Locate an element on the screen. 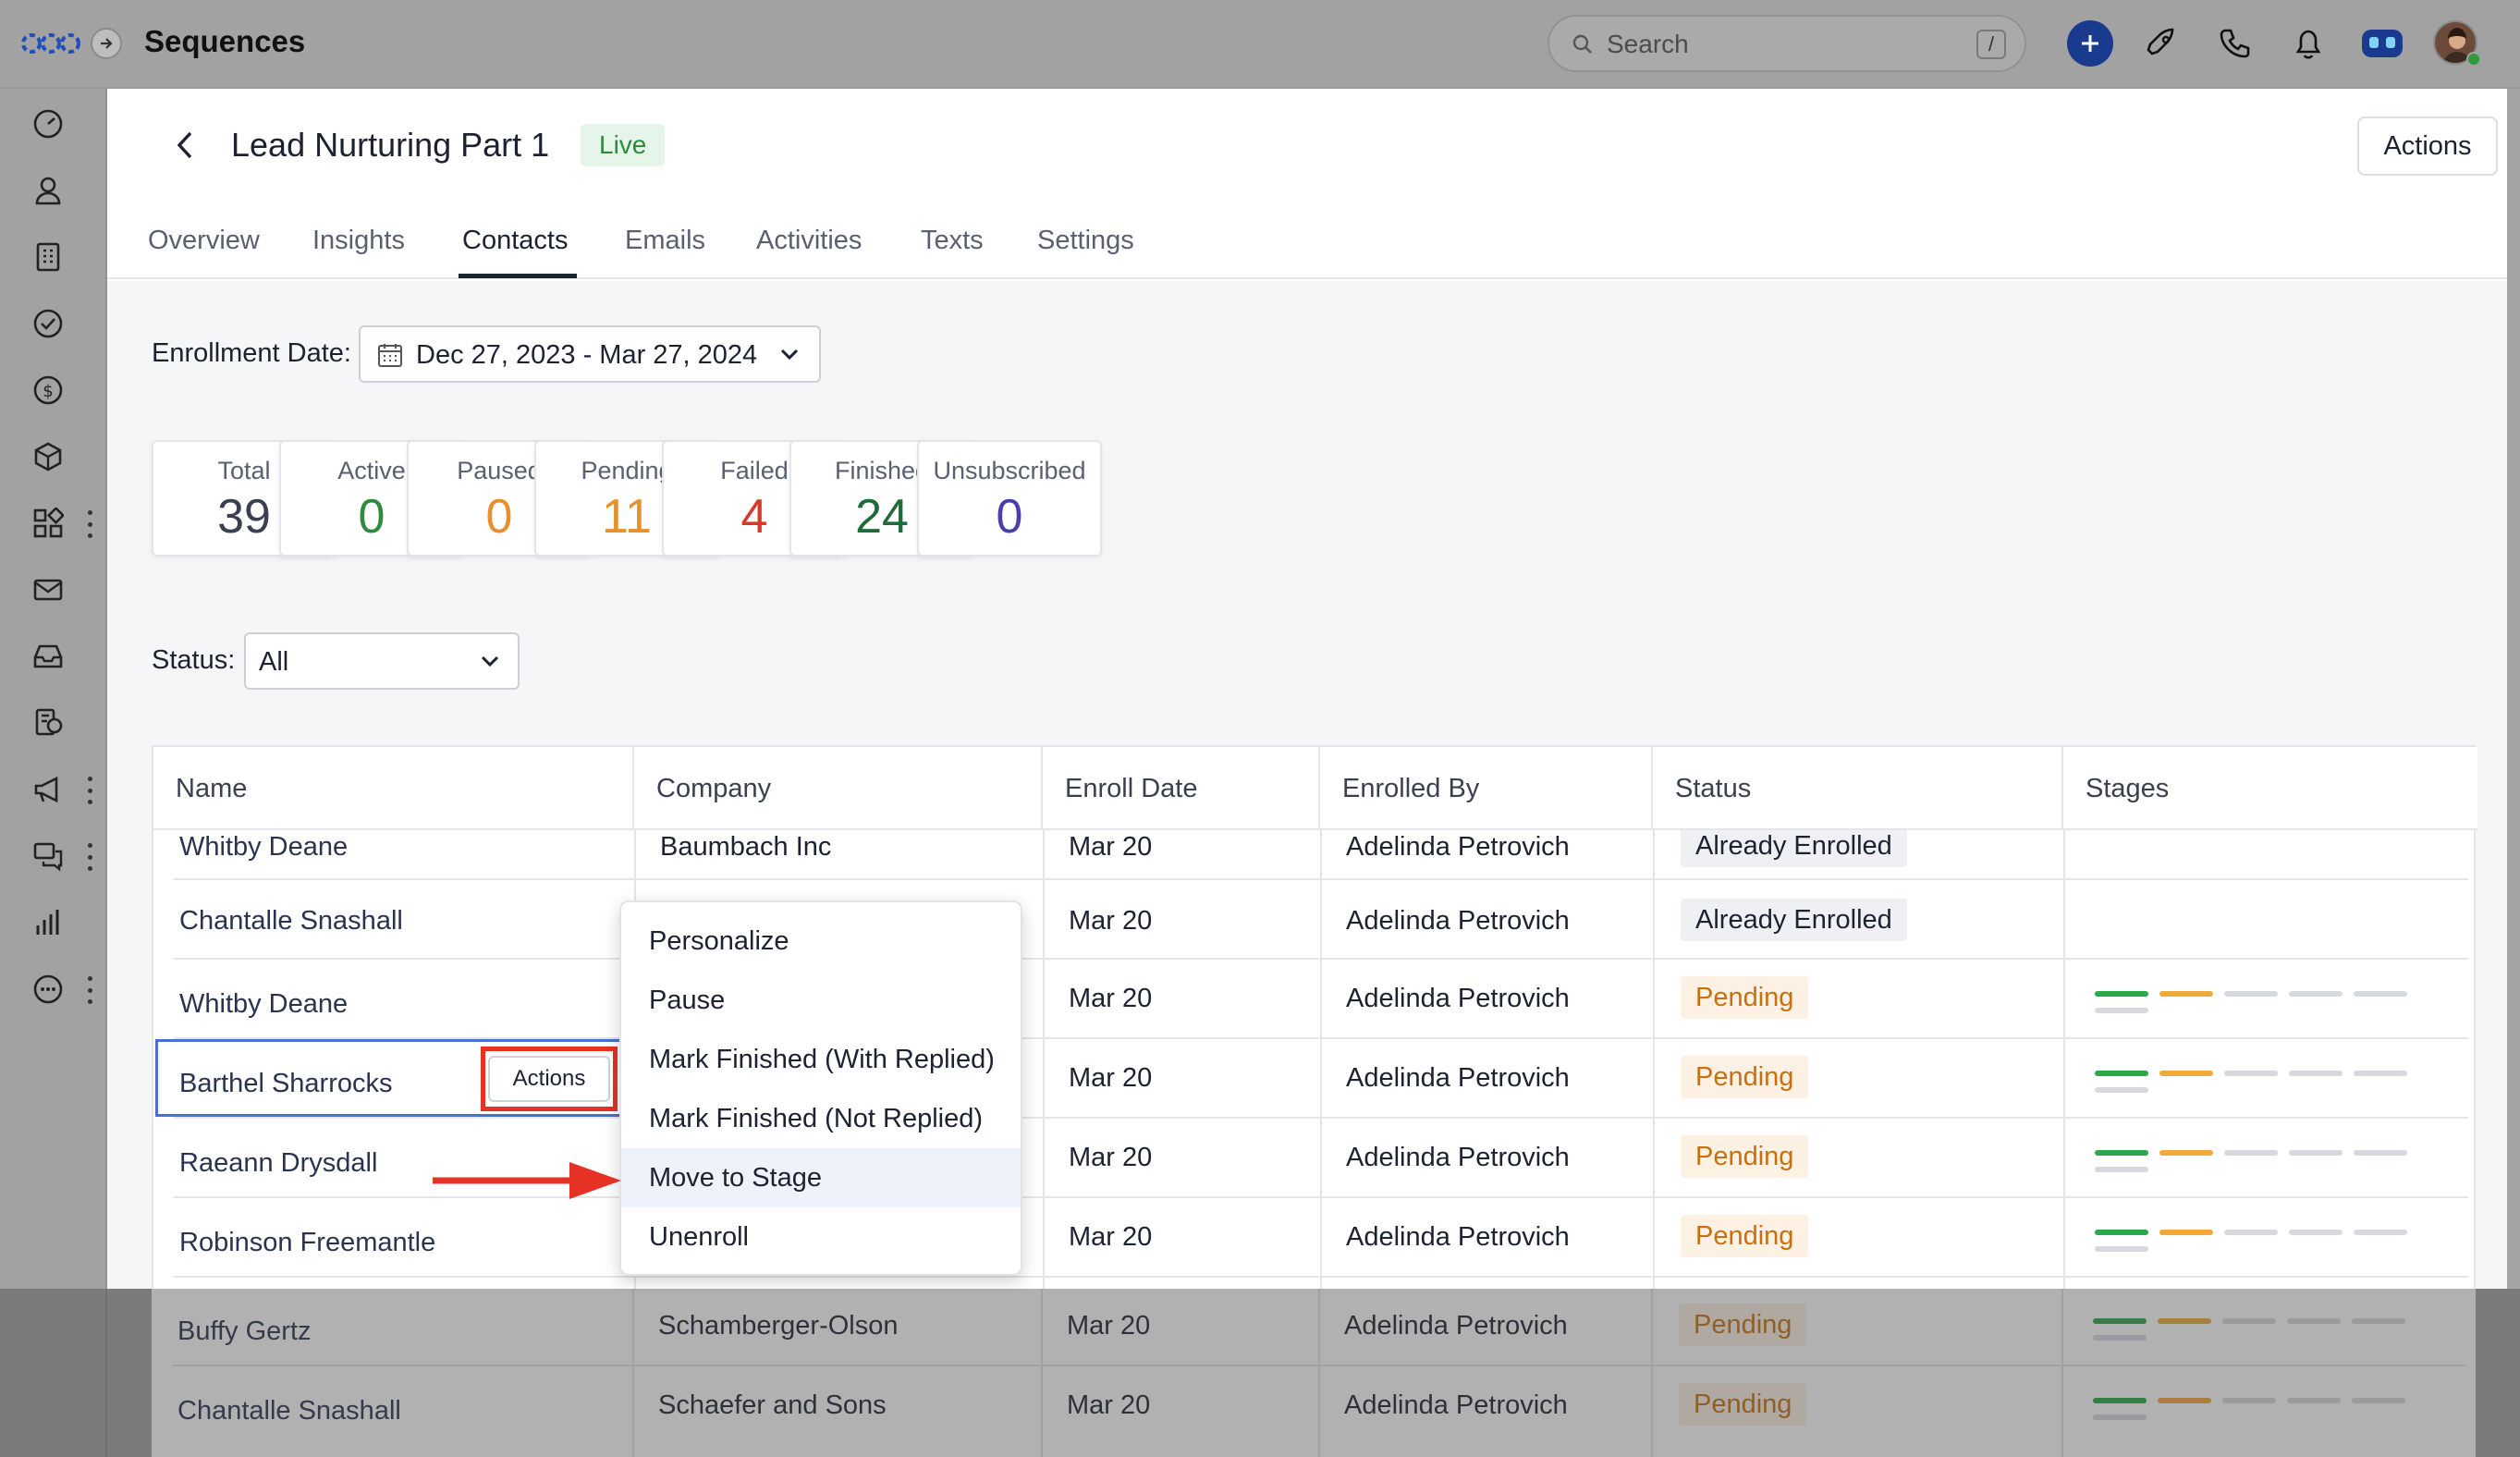  search-input: Search is located at coordinates (1648, 44).